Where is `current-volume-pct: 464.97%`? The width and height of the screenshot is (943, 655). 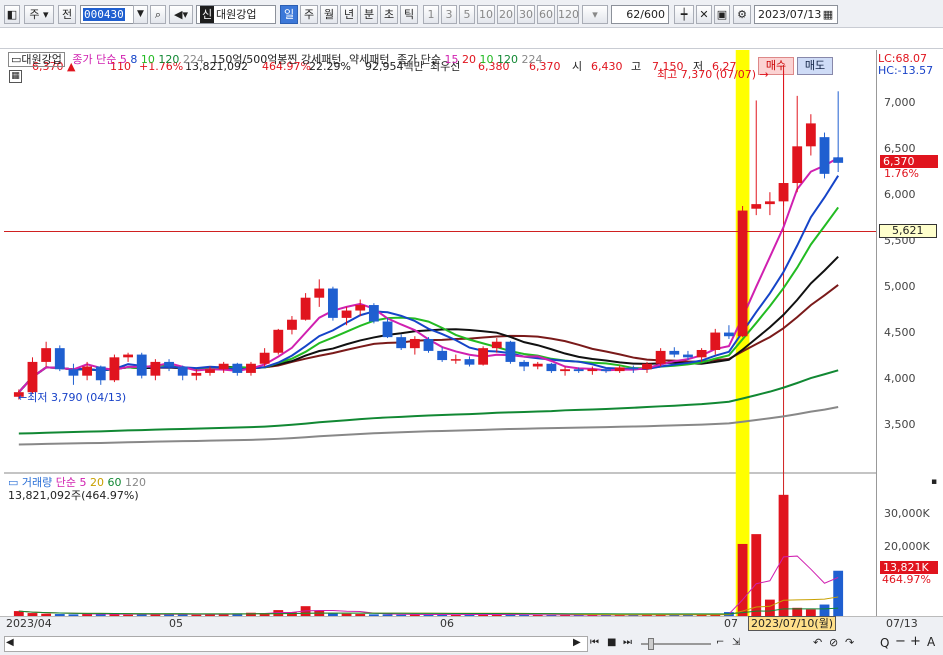 current-volume-pct: 464.97% is located at coordinates (906, 579).